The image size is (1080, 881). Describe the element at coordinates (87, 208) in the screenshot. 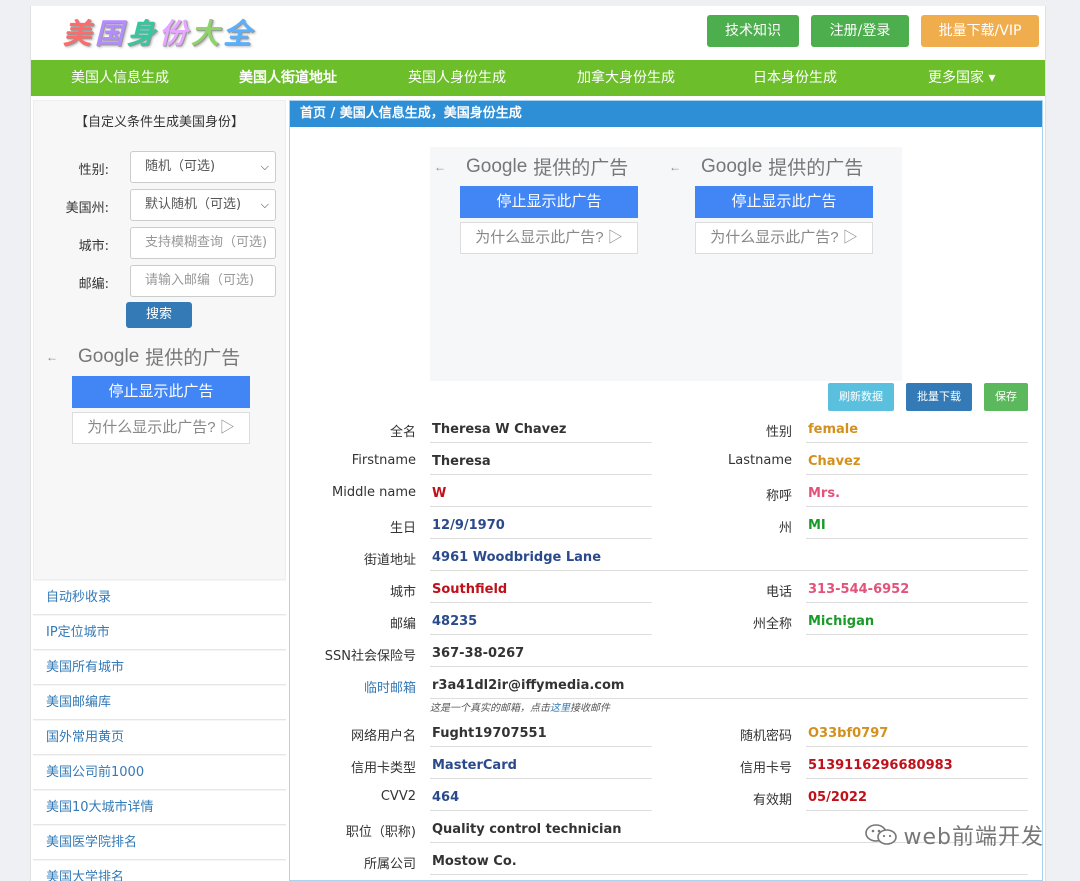

I see `state-label: 美国州:` at that location.